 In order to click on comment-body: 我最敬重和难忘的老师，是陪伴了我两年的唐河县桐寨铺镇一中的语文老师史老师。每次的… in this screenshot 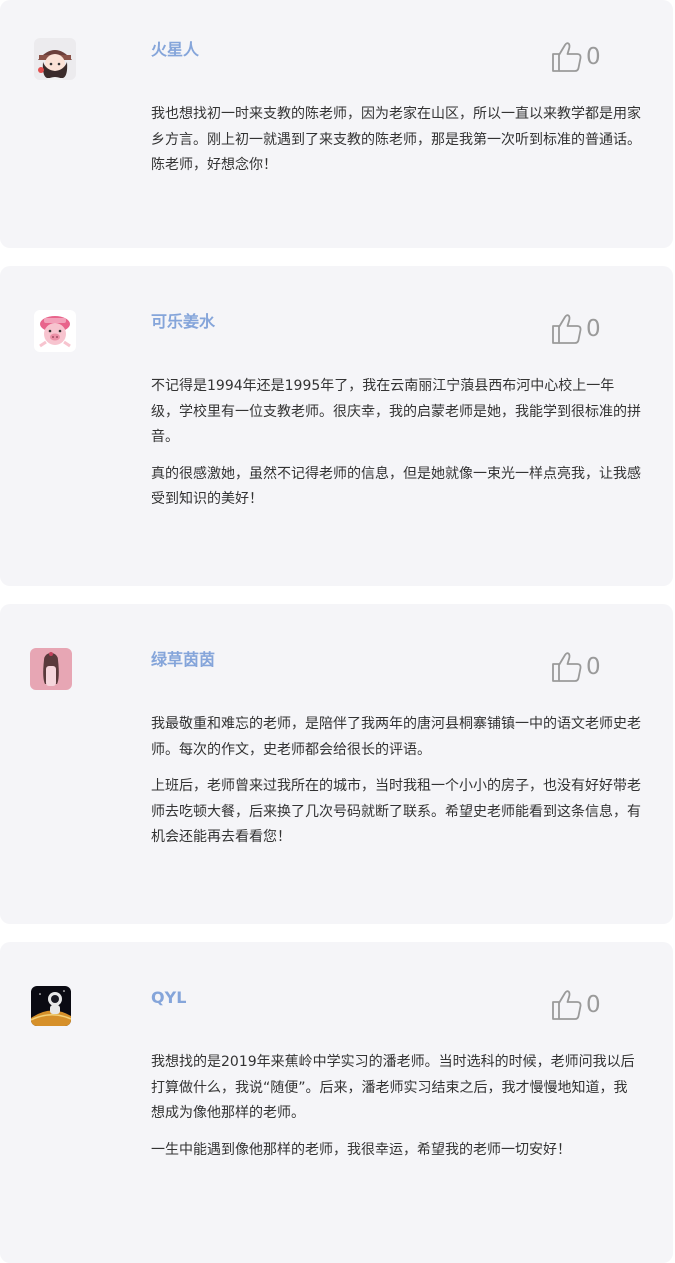, I will do `click(396, 787)`.